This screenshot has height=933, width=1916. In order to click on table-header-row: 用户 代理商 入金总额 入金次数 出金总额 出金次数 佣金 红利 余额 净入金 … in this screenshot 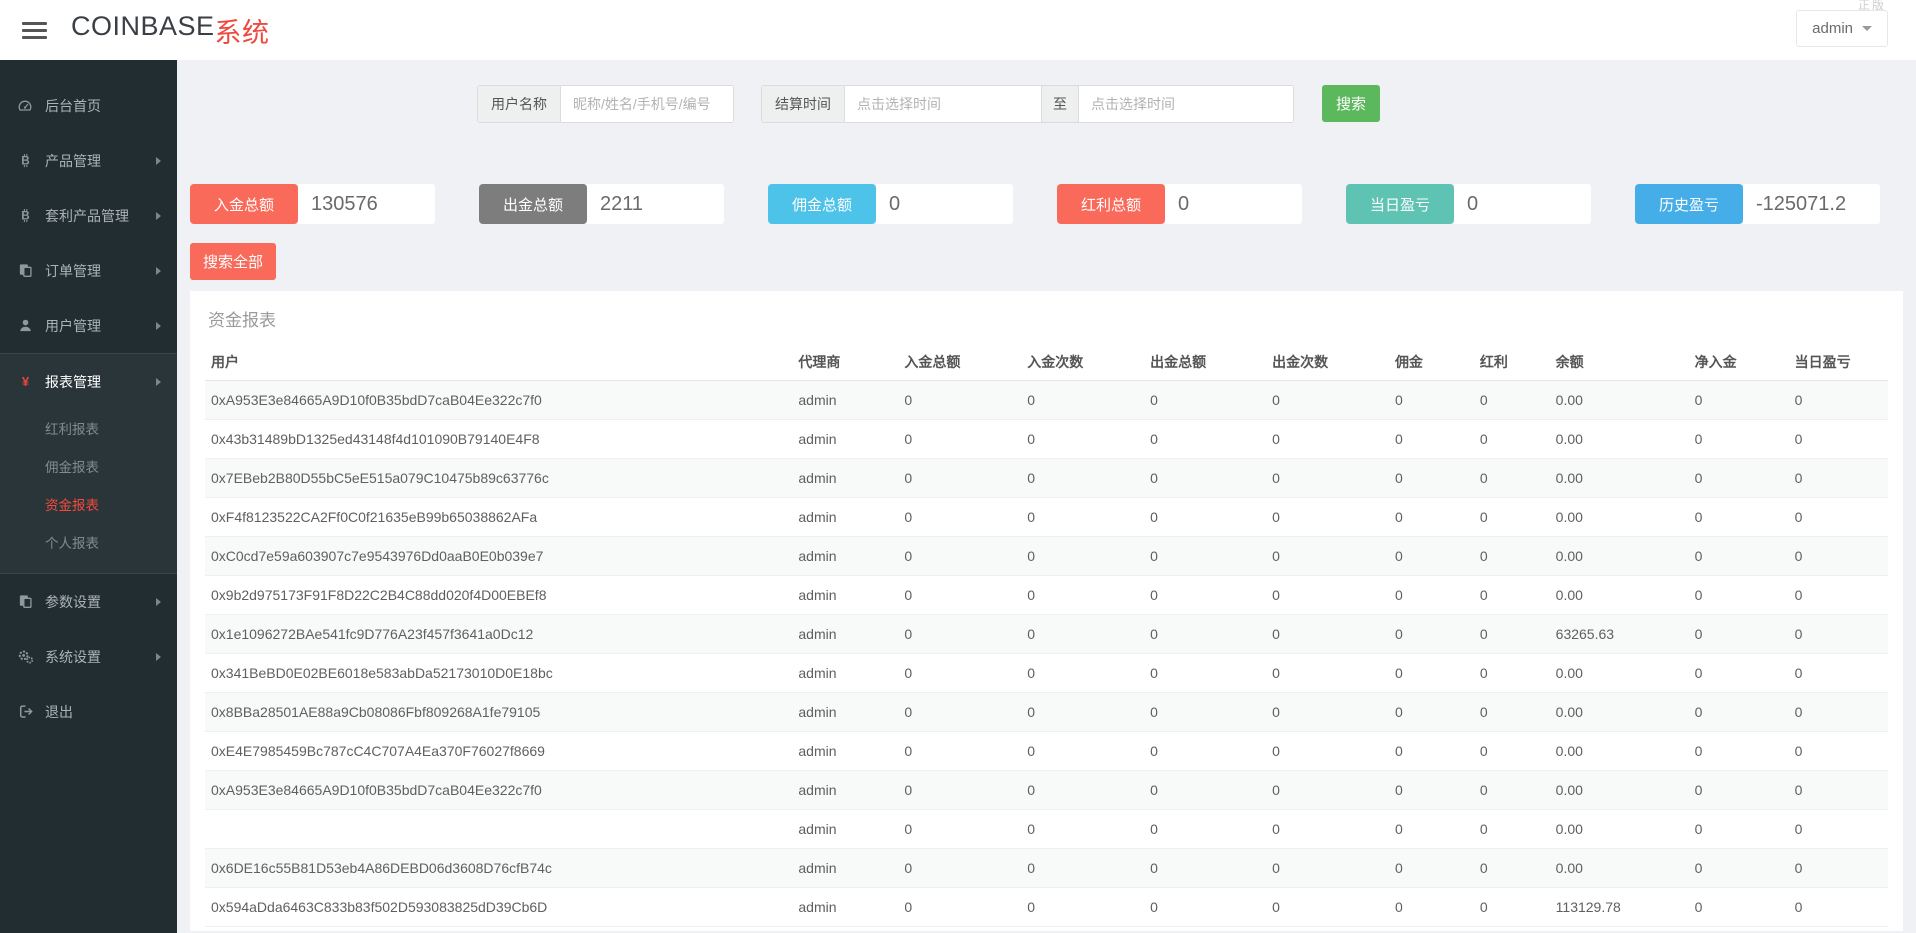, I will do `click(1046, 362)`.